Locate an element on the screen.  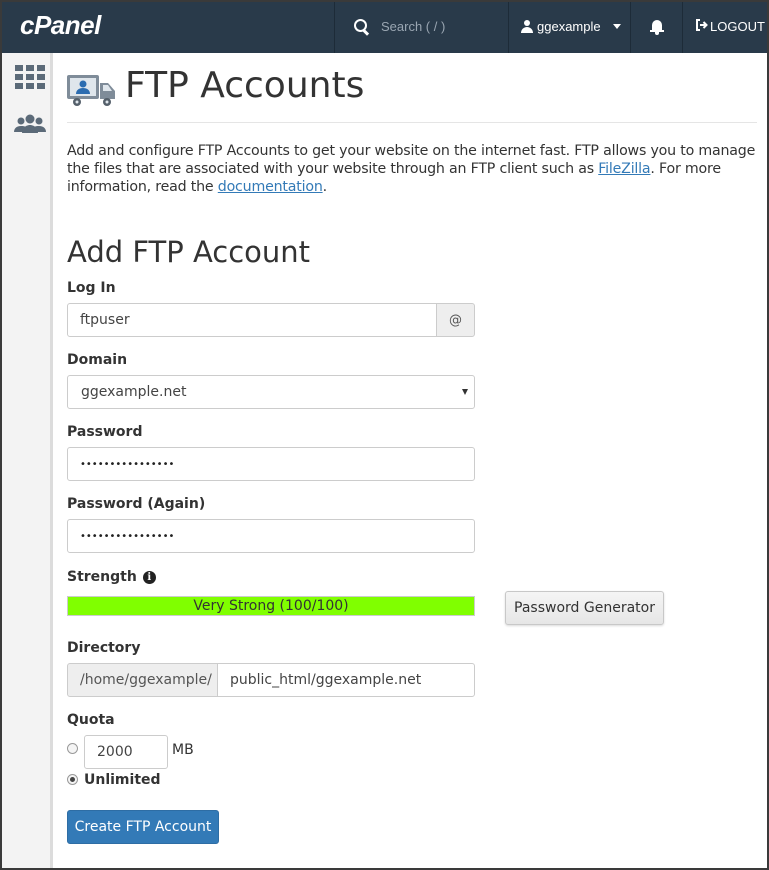
logout-icon is located at coordinates (701, 26).